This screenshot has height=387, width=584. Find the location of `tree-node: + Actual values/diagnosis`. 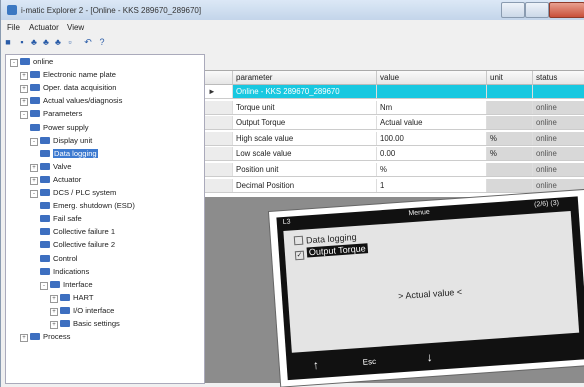

tree-node: + Actual values/diagnosis is located at coordinates (71, 101).